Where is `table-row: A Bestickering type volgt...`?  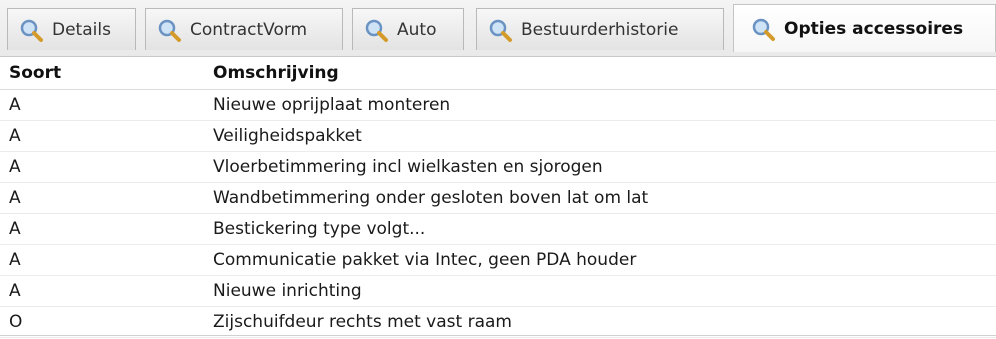
table-row: A Bestickering type volgt... is located at coordinates (498, 229).